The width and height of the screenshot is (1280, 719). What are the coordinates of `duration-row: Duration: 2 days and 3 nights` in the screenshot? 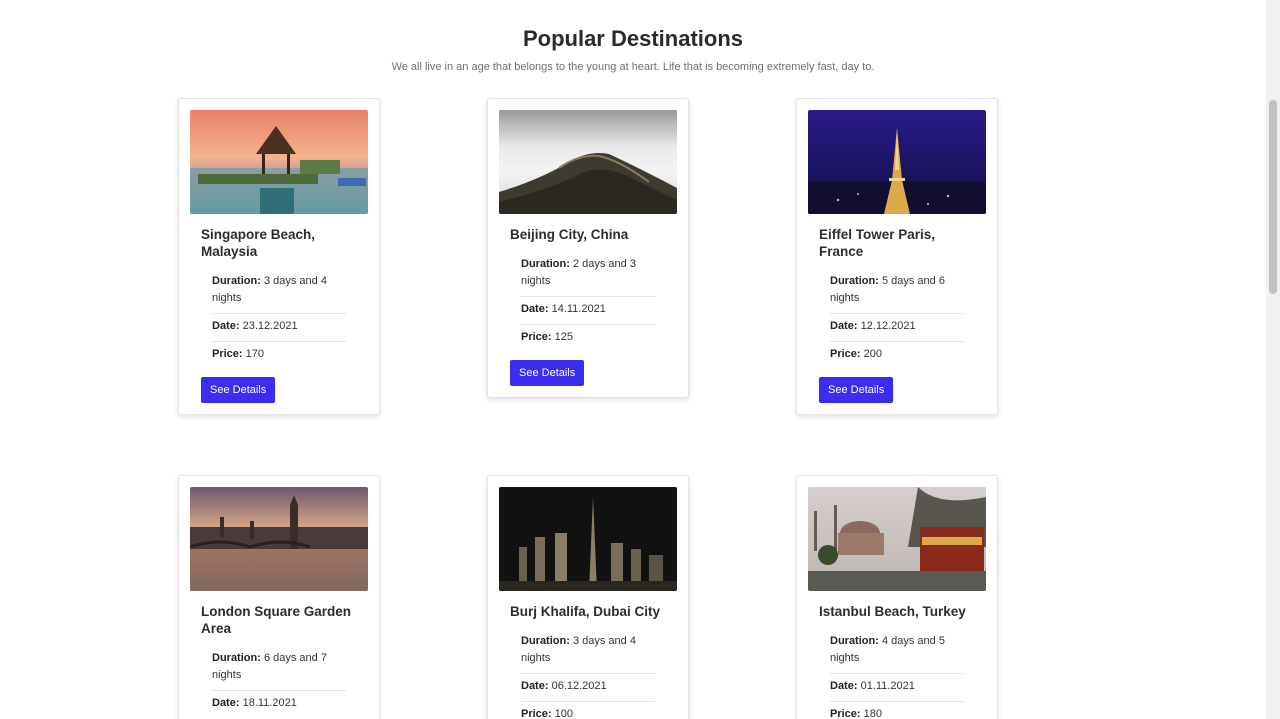 It's located at (588, 274).